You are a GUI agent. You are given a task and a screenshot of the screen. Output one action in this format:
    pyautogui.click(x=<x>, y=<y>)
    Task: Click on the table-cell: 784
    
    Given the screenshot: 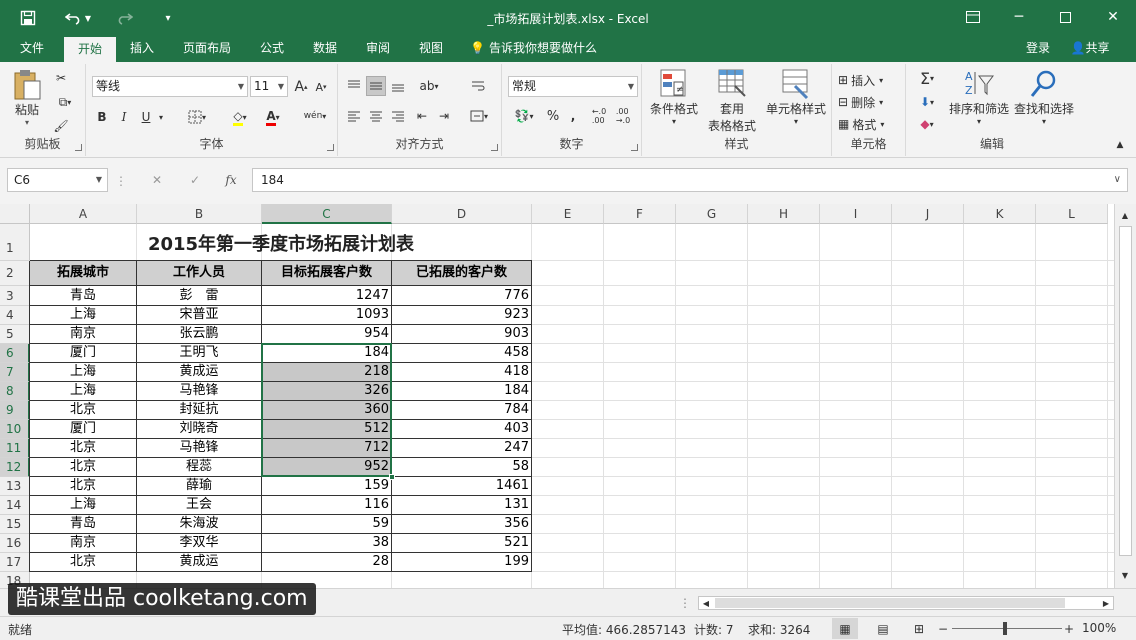 What is the action you would take?
    pyautogui.click(x=461, y=410)
    